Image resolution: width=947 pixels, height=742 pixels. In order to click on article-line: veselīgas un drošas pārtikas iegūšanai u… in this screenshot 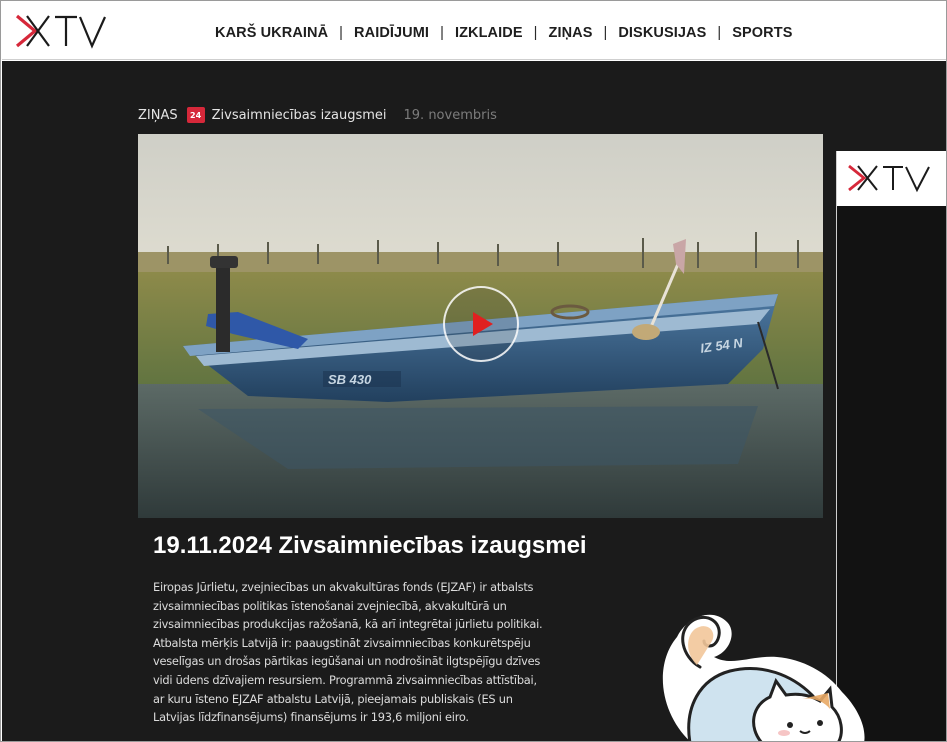, I will do `click(347, 661)`.